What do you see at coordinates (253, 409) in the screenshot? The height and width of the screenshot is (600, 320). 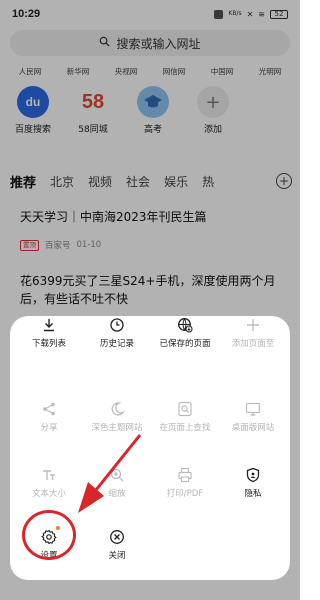 I see `desktop-site-icon` at bounding box center [253, 409].